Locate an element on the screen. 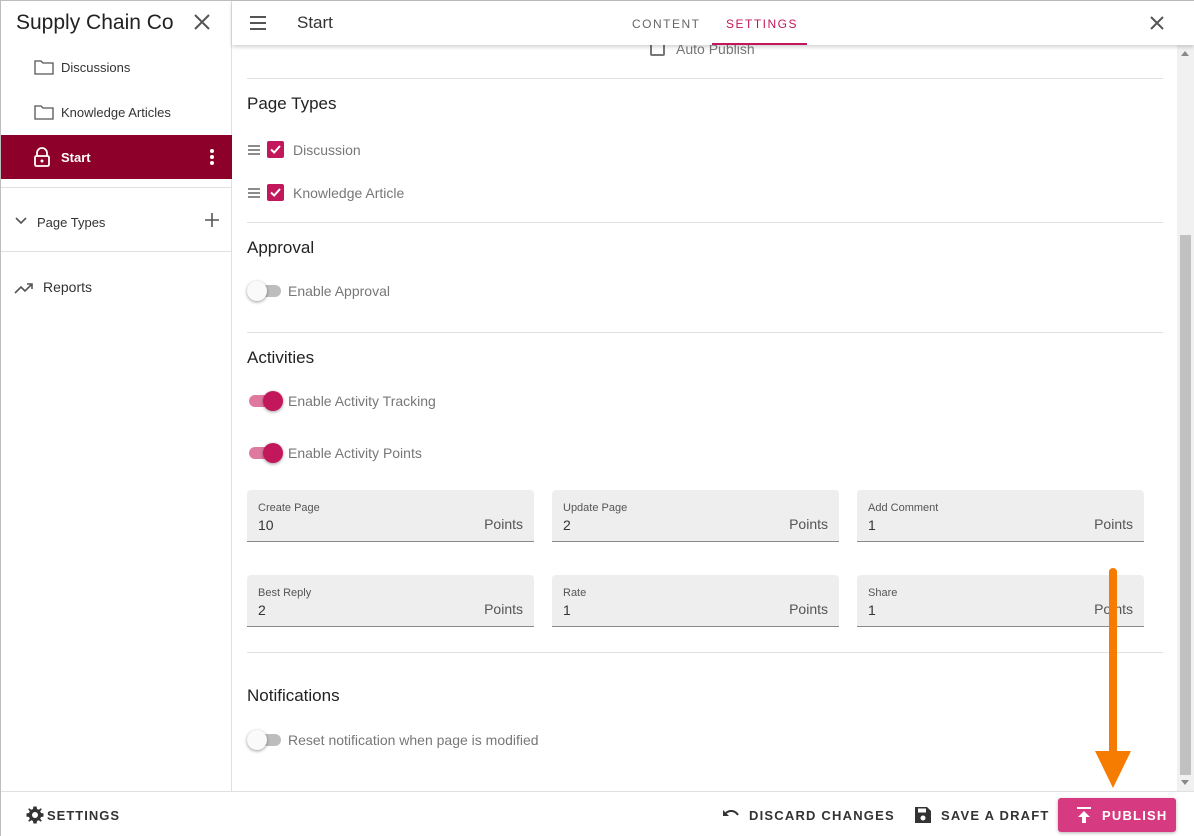 This screenshot has height=836, width=1194. undo-icon is located at coordinates (731, 812).